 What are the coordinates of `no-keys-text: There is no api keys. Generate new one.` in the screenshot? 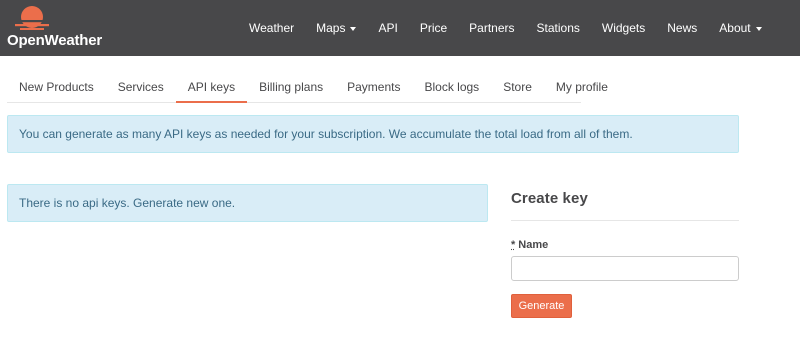 It's located at (127, 203).